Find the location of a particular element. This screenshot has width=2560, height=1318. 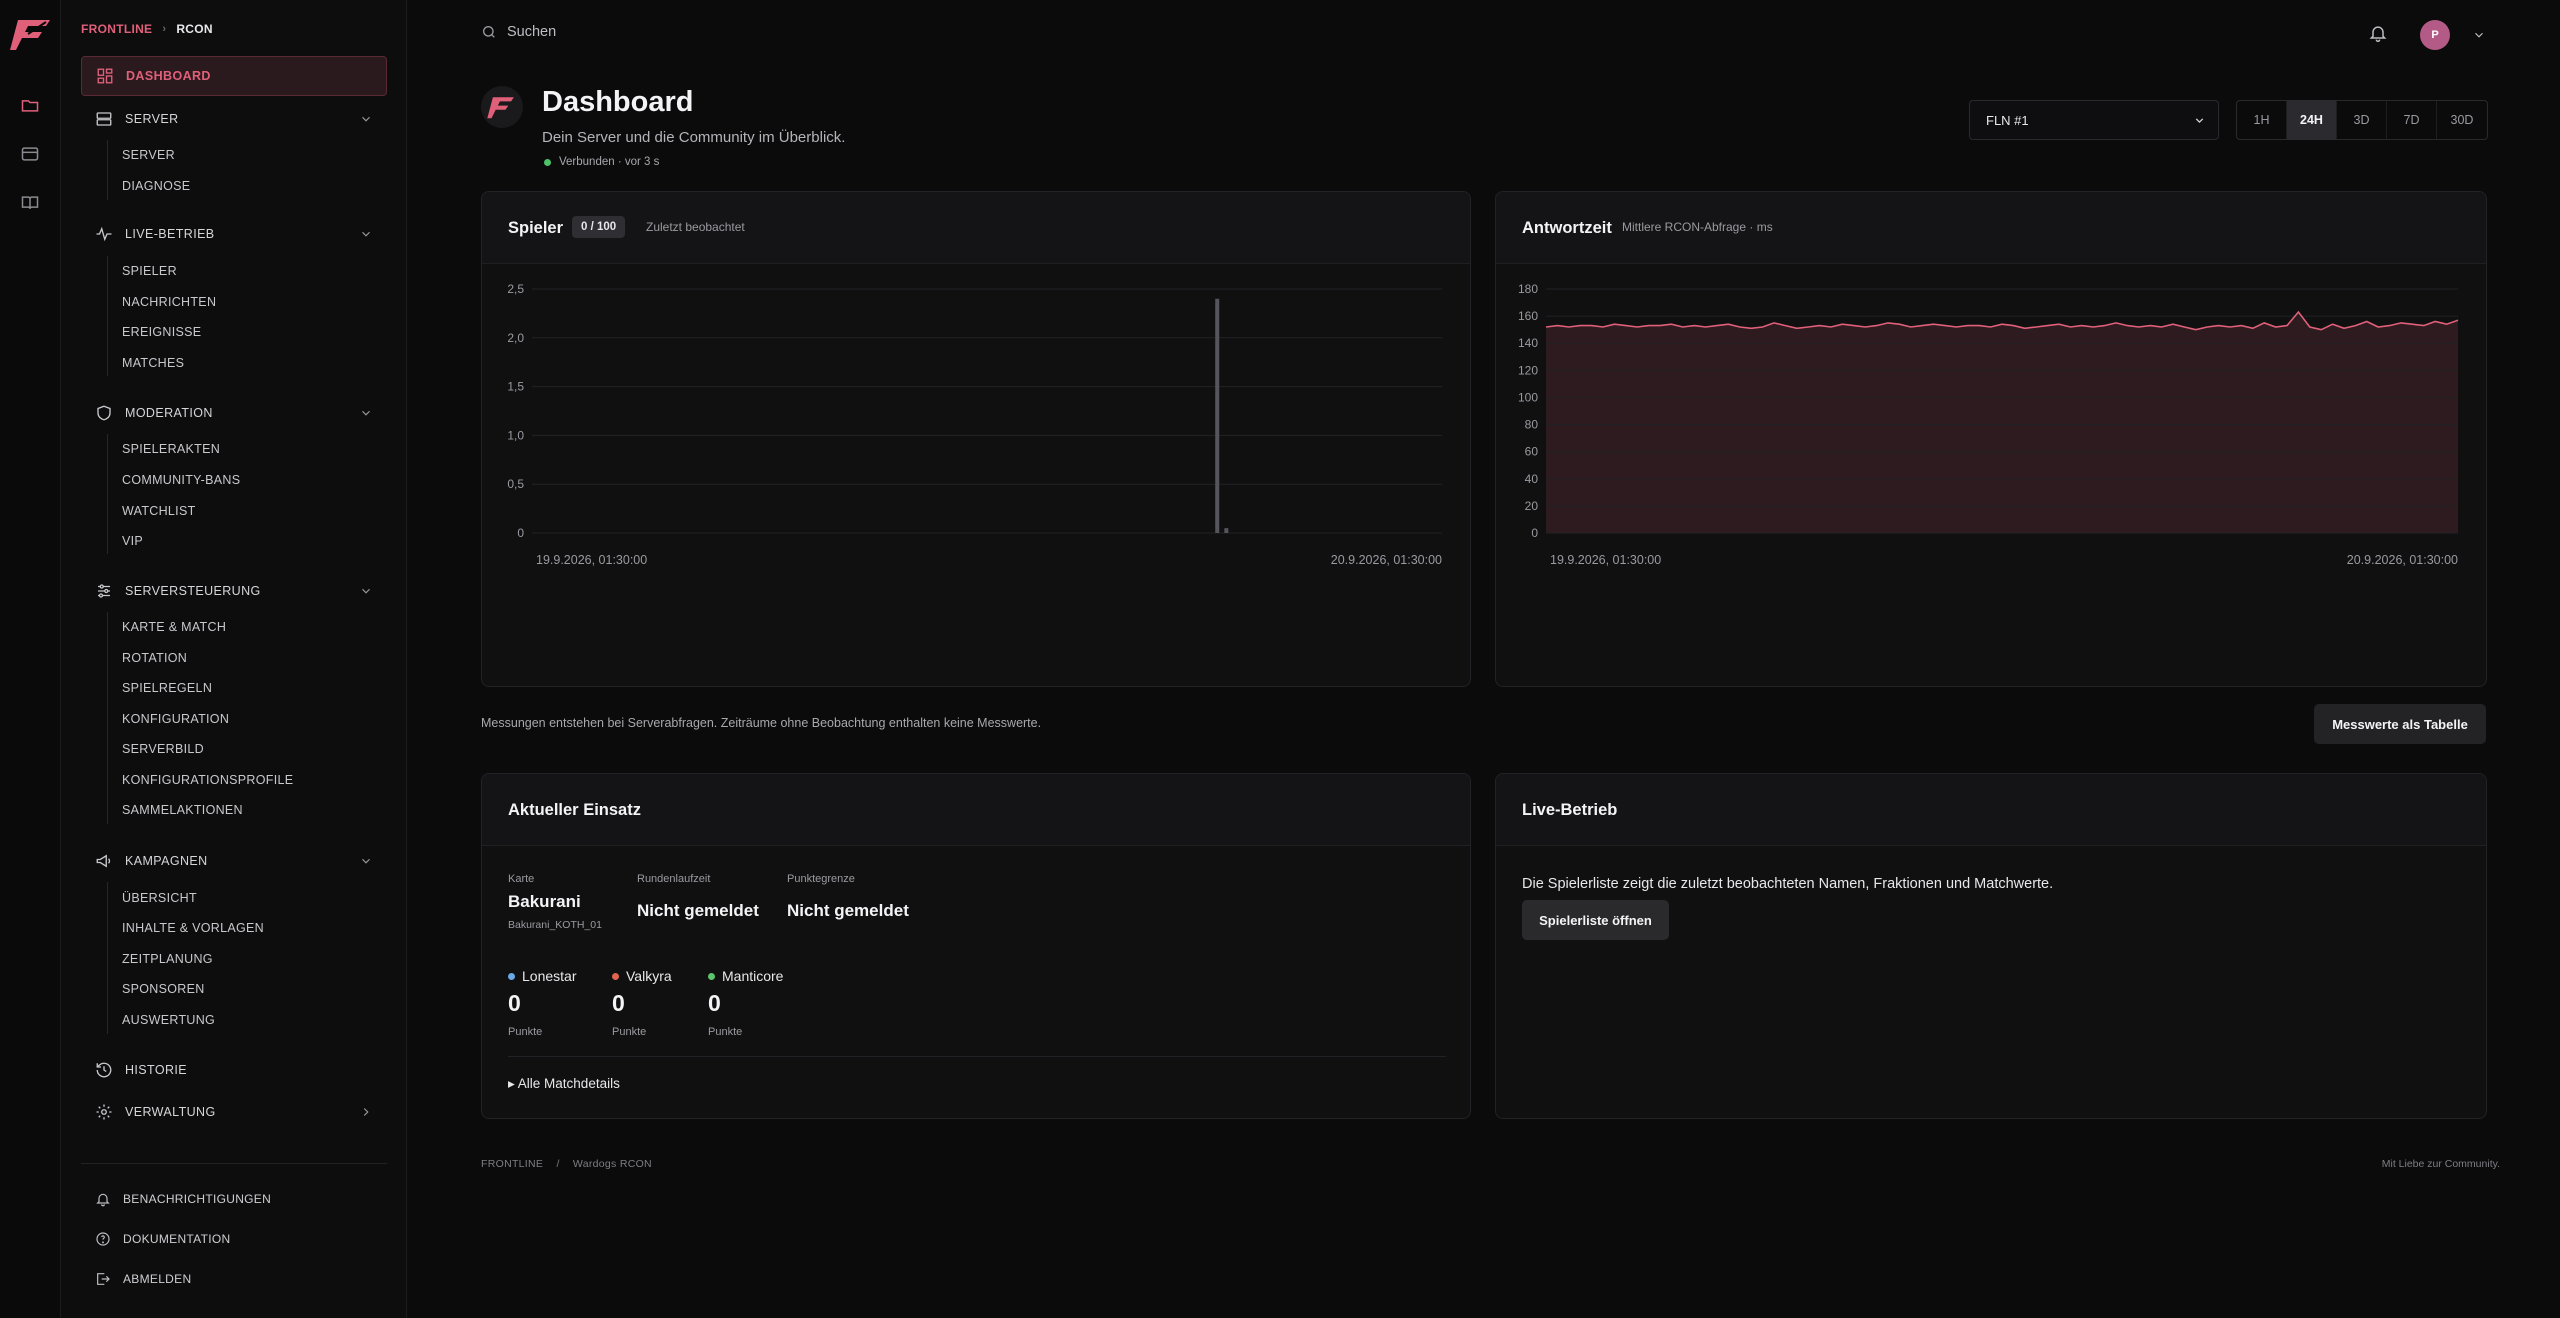

range-1h: 1H is located at coordinates (2262, 120).